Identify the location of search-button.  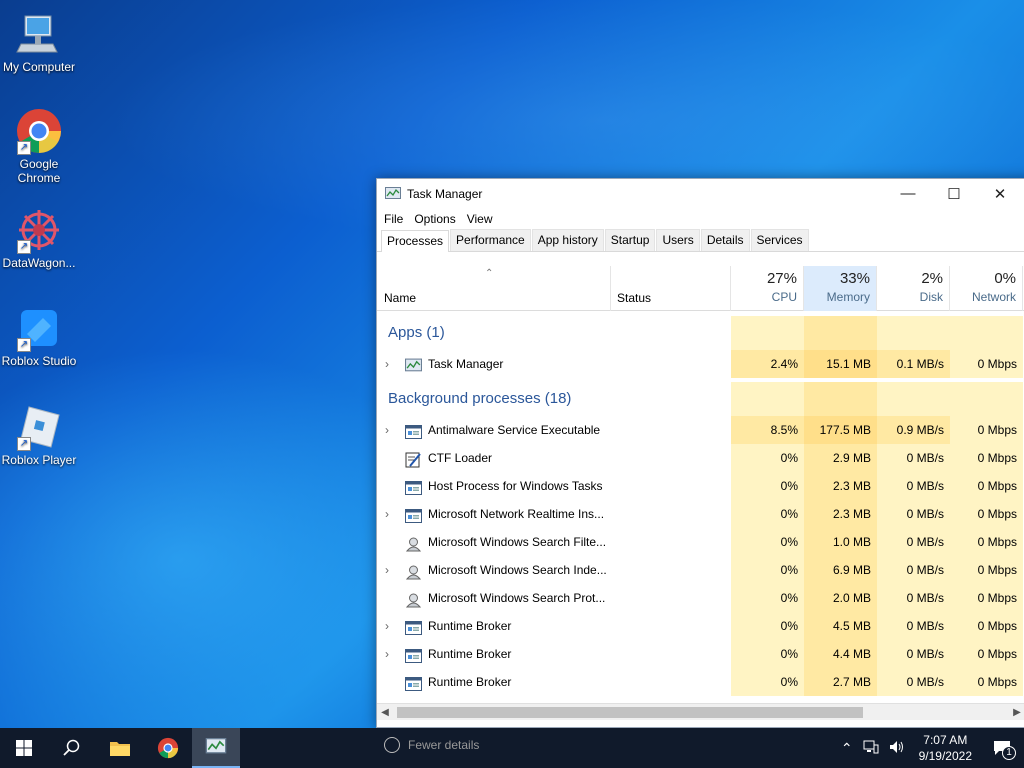
(72, 748).